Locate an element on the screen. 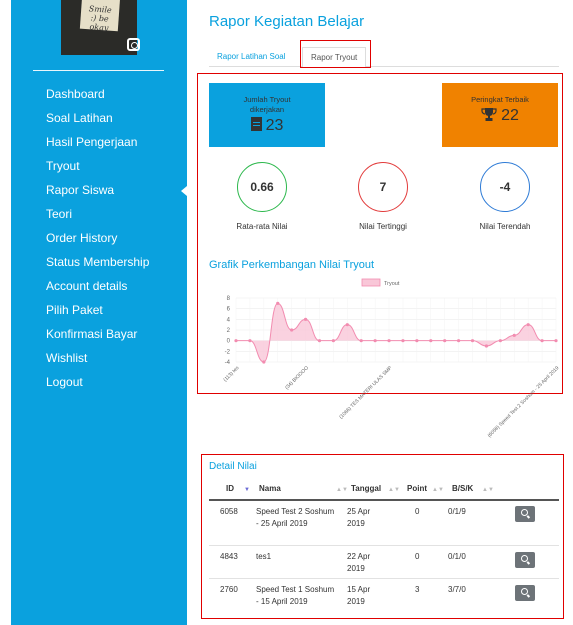 The width and height of the screenshot is (573, 625). x-tick-label: (1066) TES MATERI ULAS SMP is located at coordinates (366, 393).